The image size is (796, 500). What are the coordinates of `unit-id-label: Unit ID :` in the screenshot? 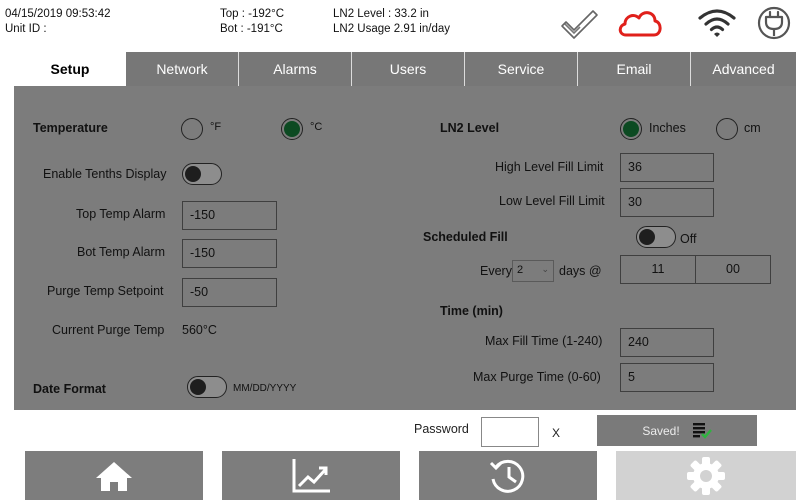 It's located at (26, 29).